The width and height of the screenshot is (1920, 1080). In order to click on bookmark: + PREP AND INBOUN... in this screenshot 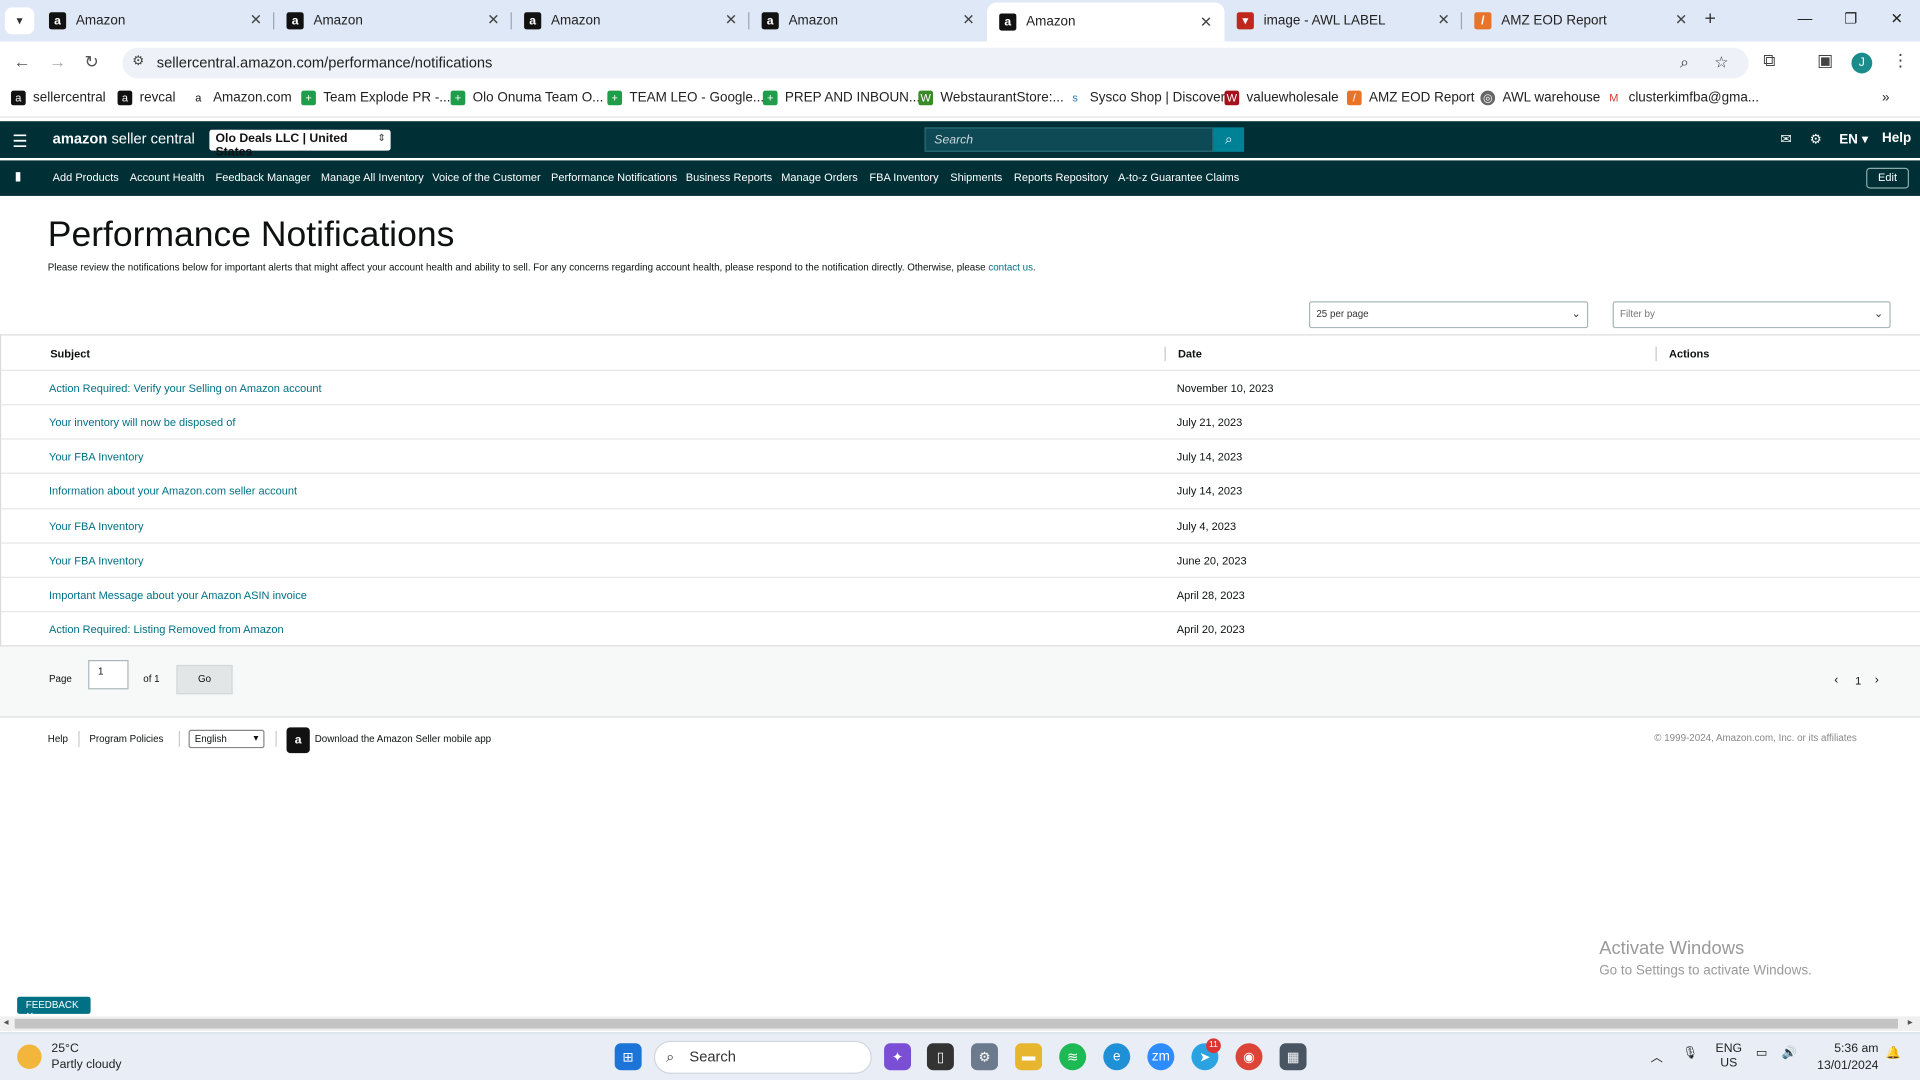, I will do `click(841, 98)`.